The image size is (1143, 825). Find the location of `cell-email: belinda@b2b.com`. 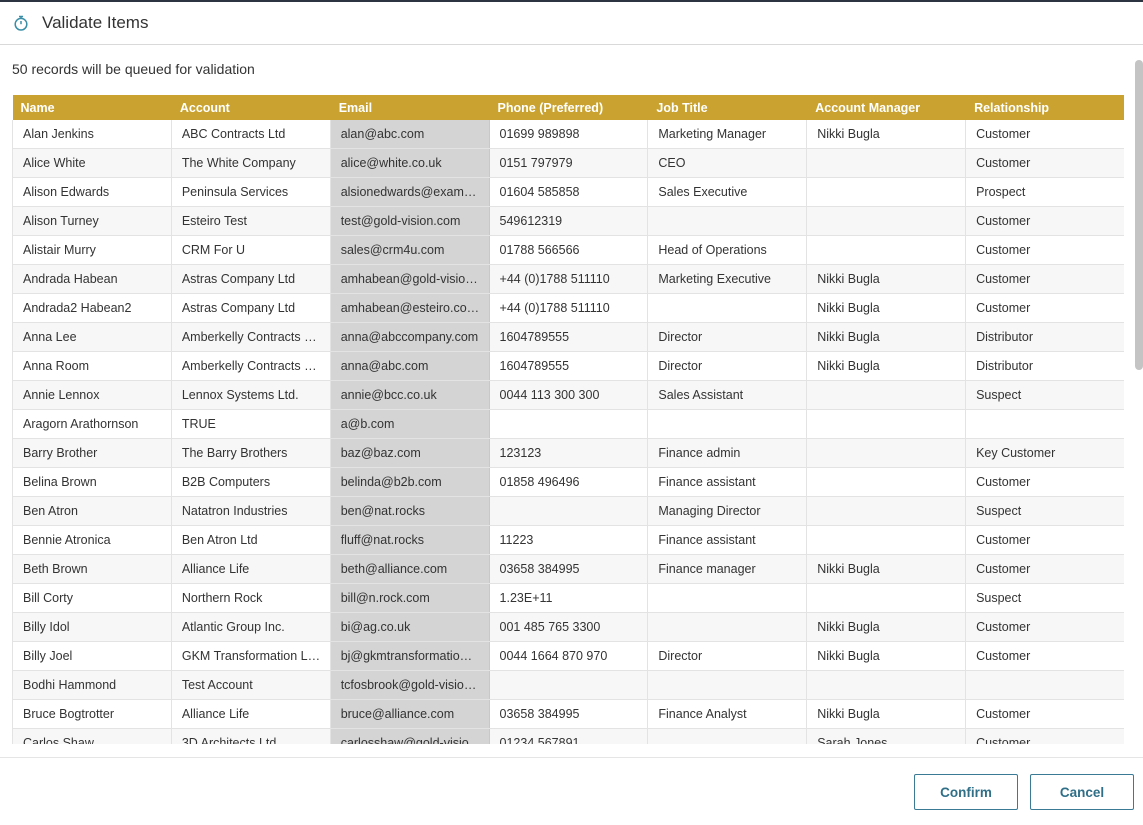

cell-email: belinda@b2b.com is located at coordinates (410, 482).